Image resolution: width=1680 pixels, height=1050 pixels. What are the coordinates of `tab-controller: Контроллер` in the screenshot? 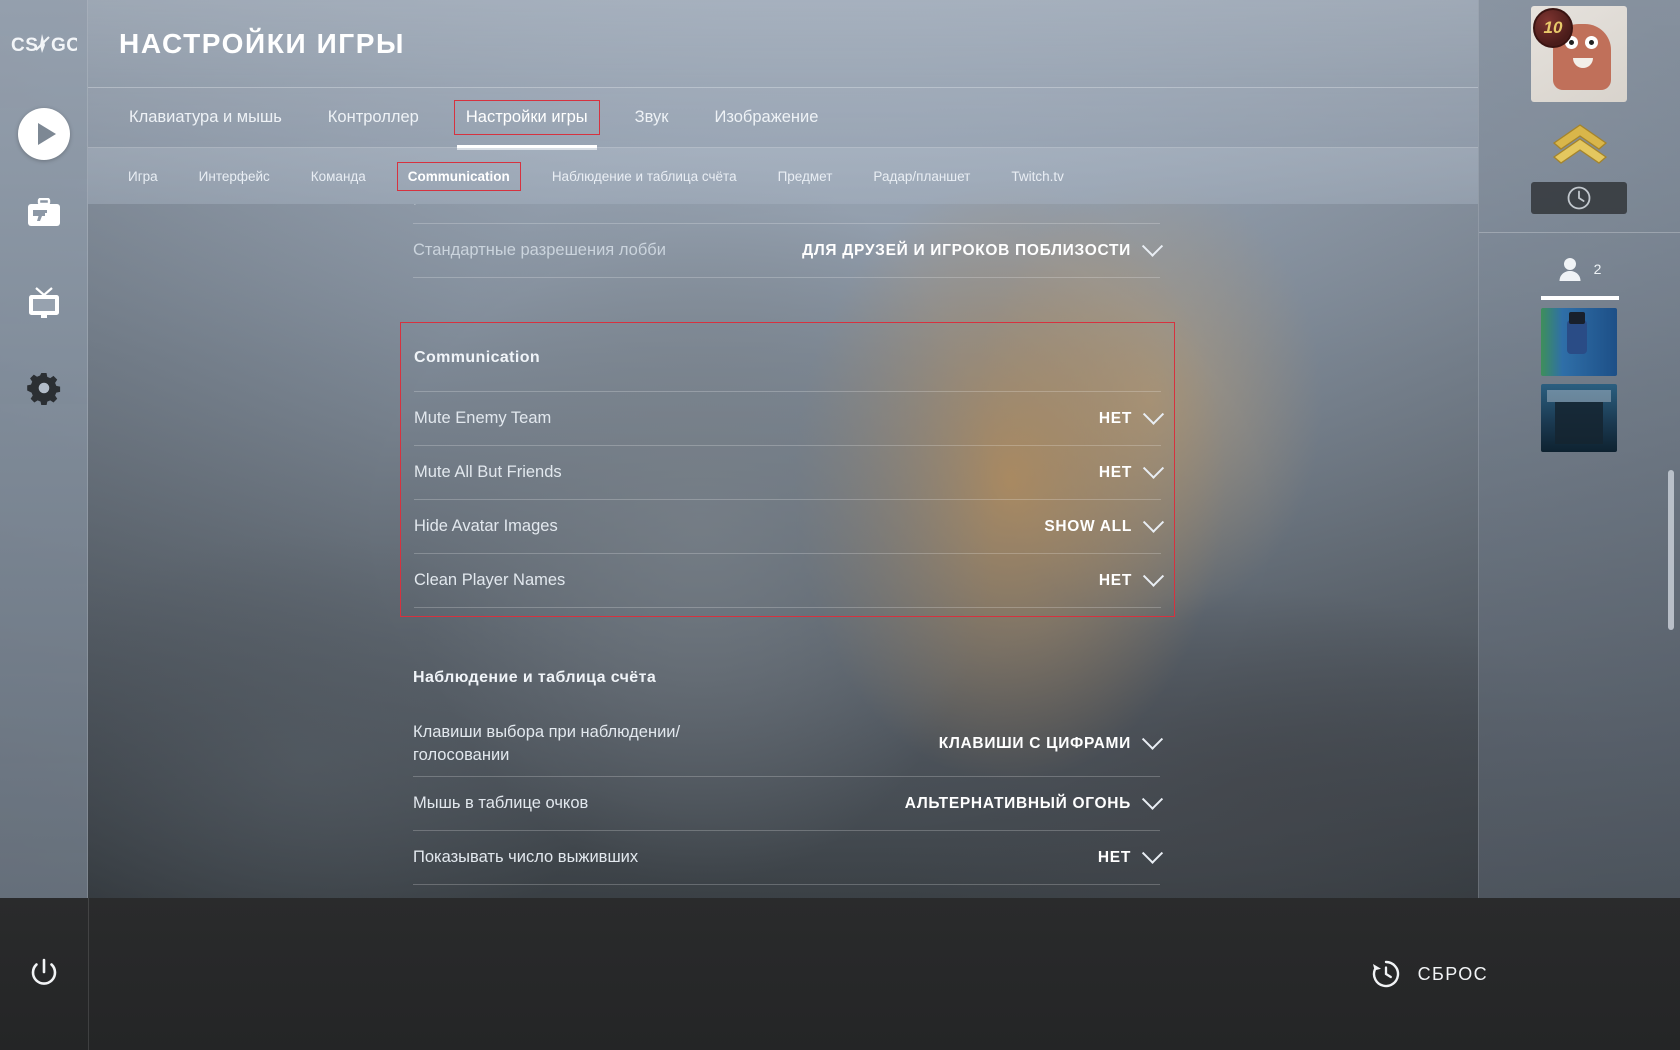 It's located at (373, 117).